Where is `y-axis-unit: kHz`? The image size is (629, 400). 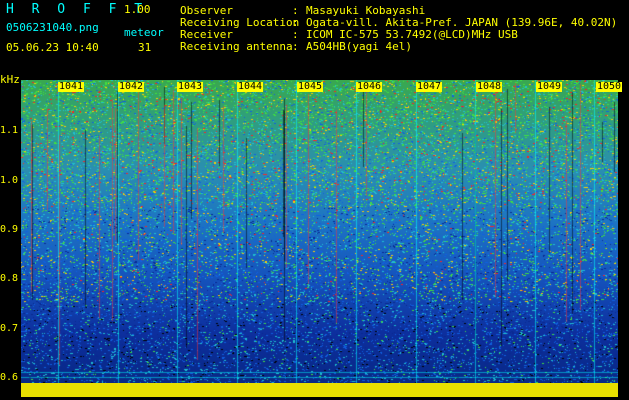 y-axis-unit: kHz is located at coordinates (10, 79).